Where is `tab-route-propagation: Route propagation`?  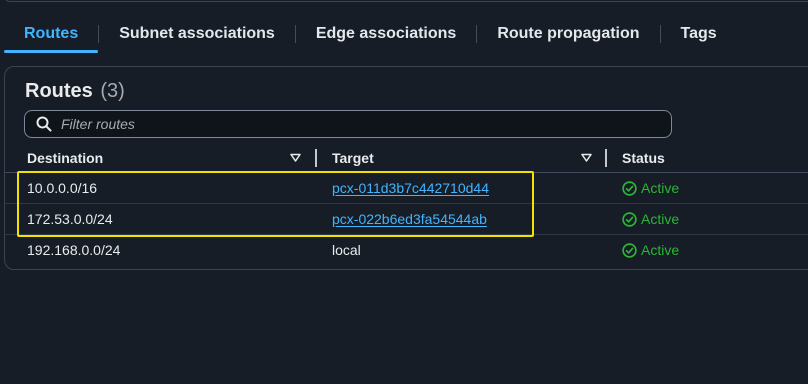 tab-route-propagation: Route propagation is located at coordinates (568, 34).